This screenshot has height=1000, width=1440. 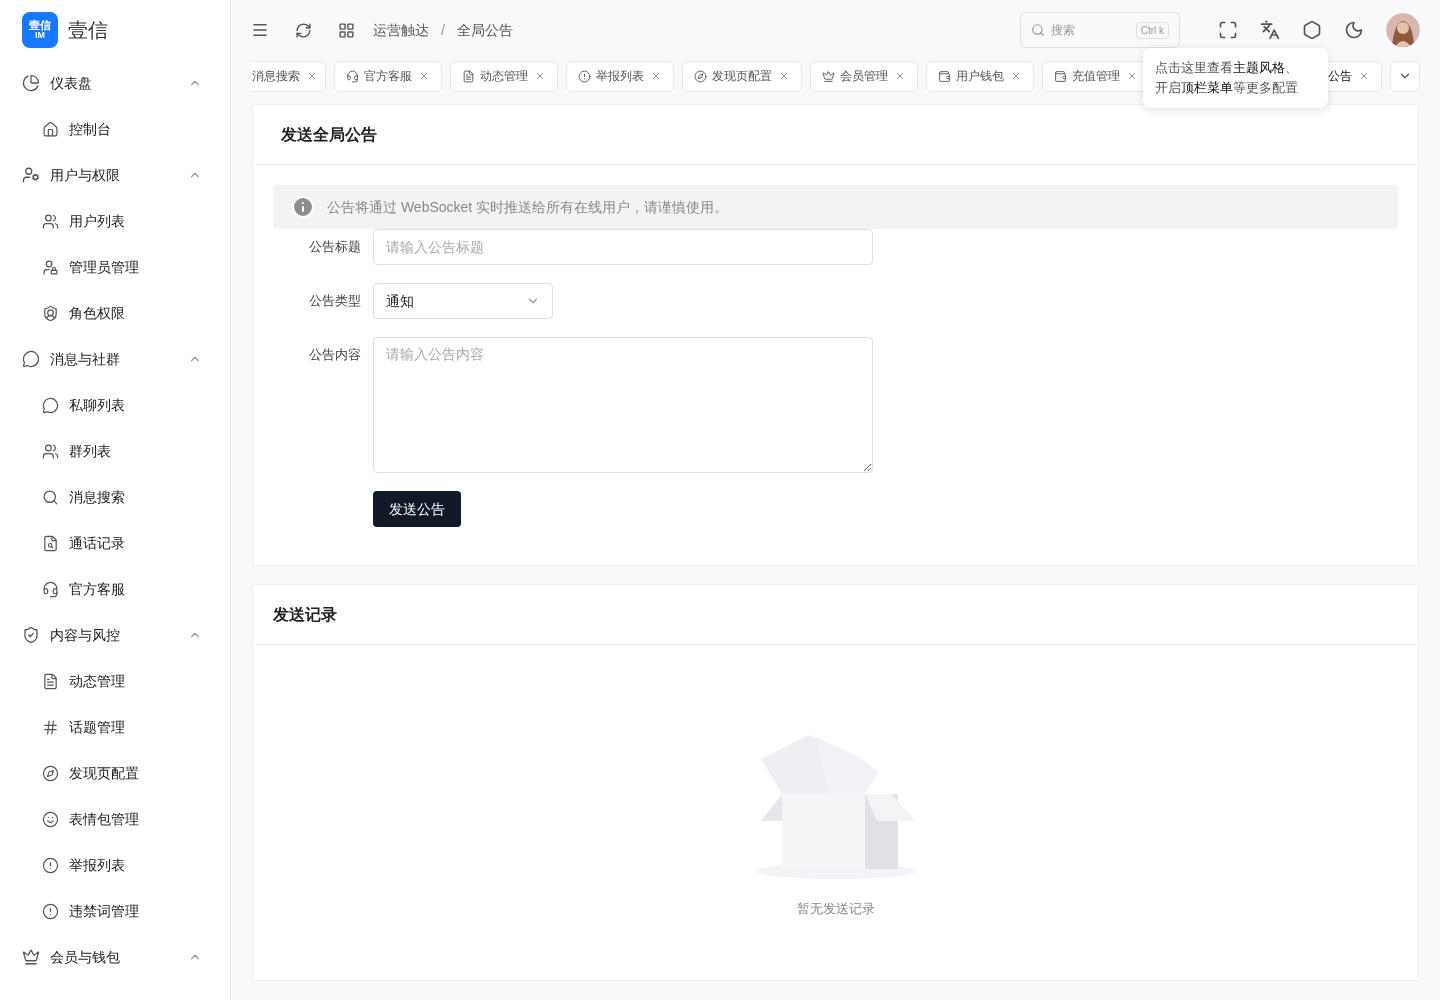 What do you see at coordinates (115, 865) in the screenshot?
I see `sidebar-item: 举报列表` at bounding box center [115, 865].